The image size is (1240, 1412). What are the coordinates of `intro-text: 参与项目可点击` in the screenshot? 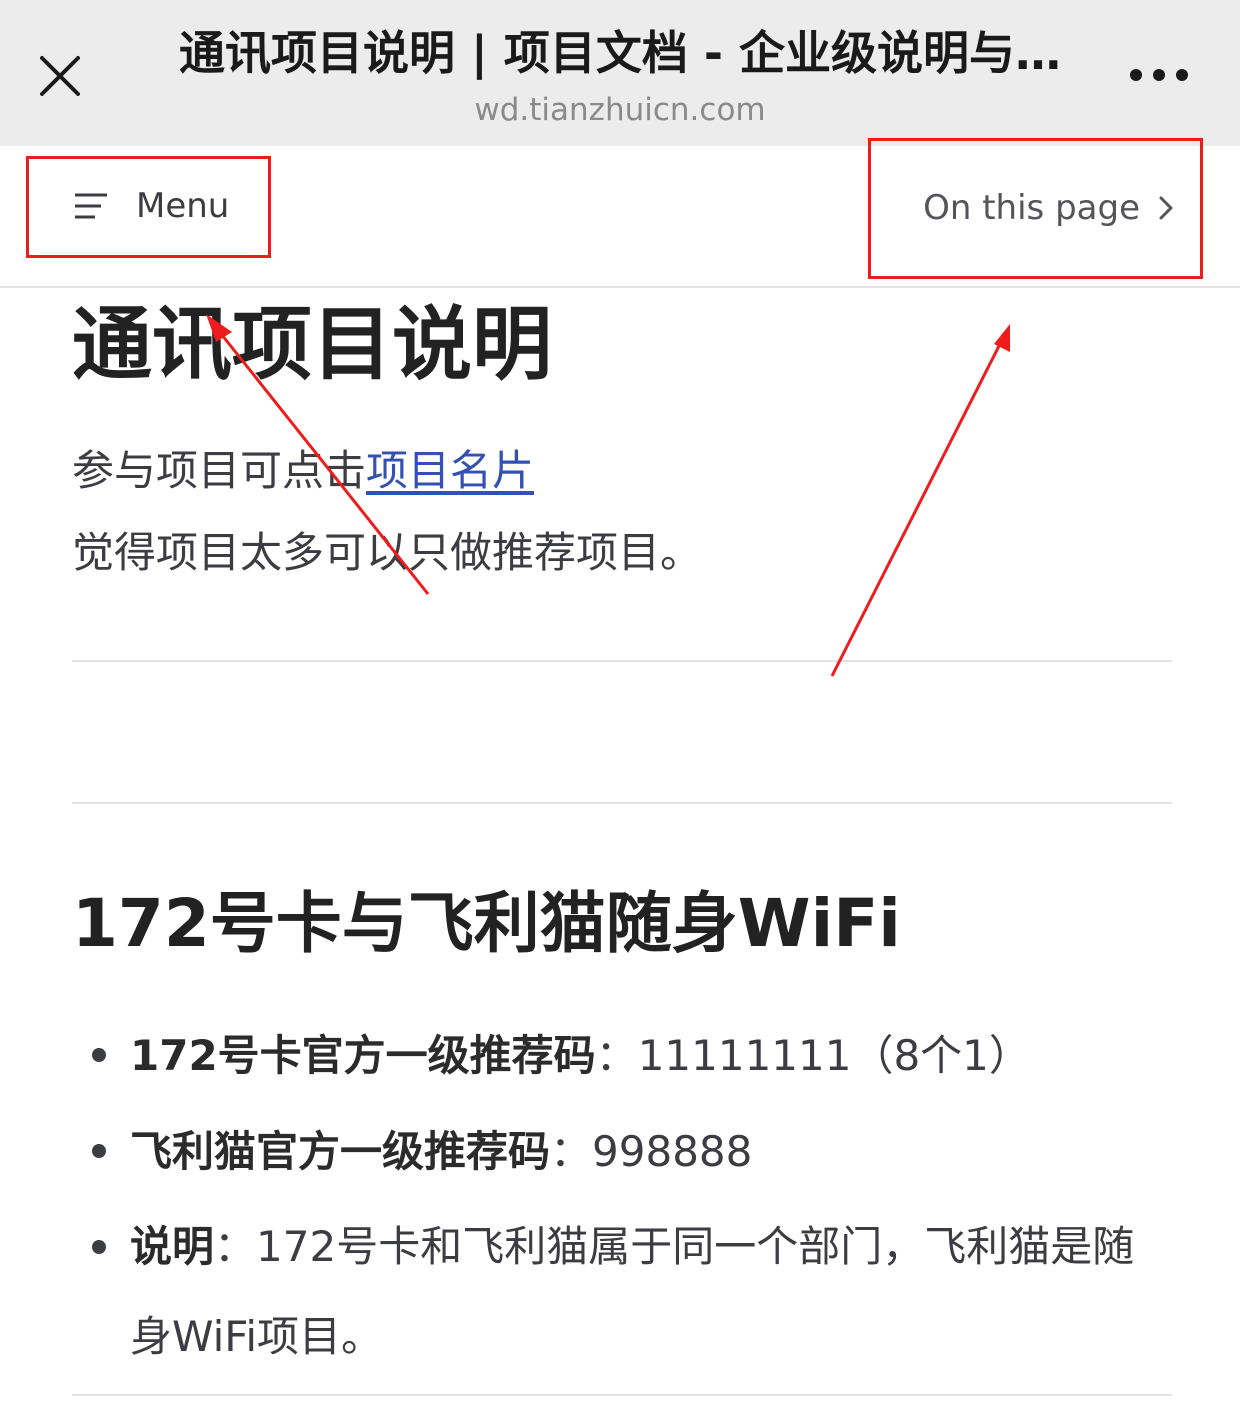 It's located at (219, 470).